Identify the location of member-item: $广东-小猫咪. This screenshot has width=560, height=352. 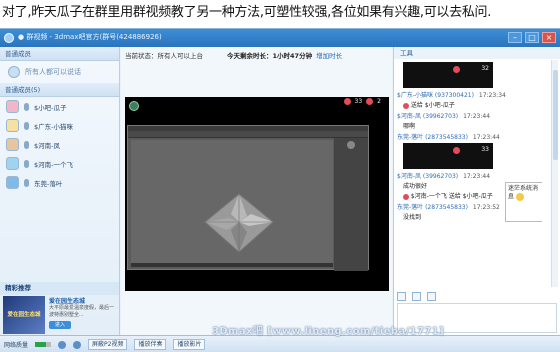
(59, 125).